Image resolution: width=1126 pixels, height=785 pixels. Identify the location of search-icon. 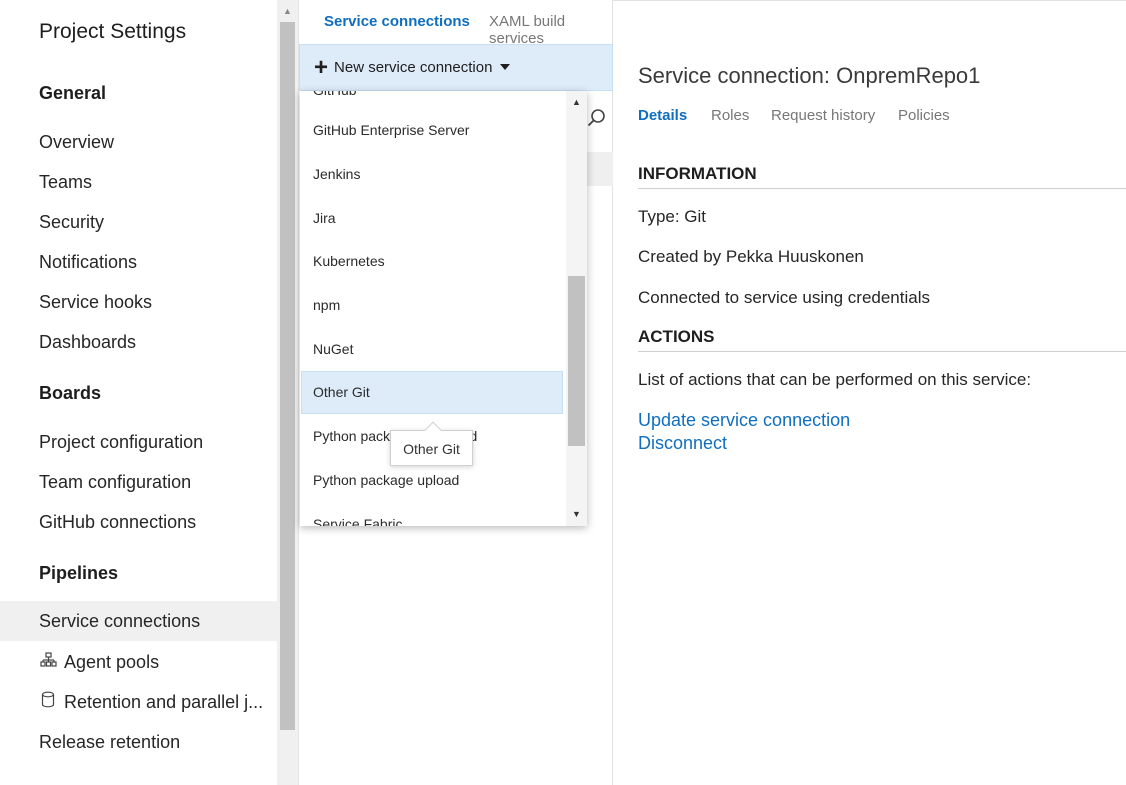
(597, 121).